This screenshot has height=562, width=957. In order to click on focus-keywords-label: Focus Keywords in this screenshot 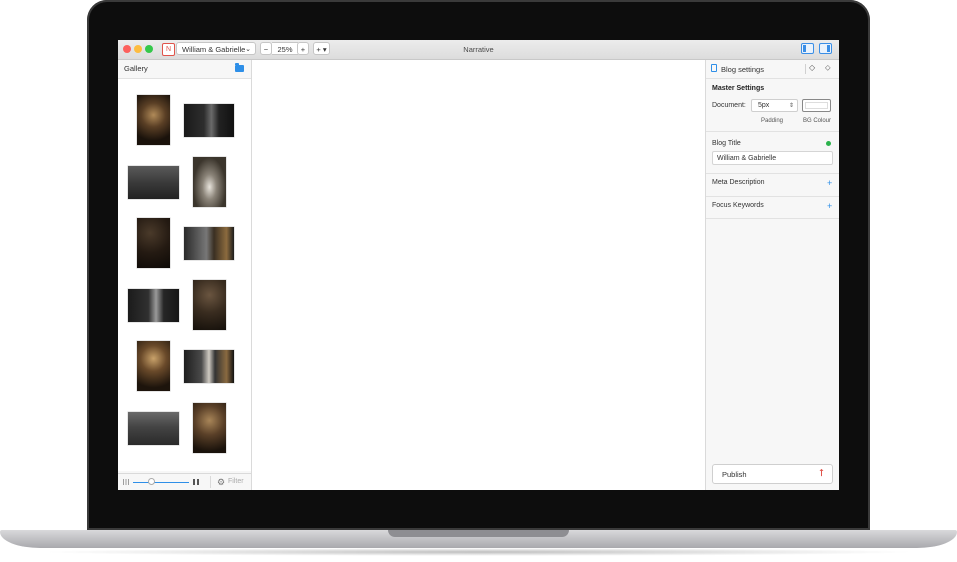, I will do `click(738, 205)`.